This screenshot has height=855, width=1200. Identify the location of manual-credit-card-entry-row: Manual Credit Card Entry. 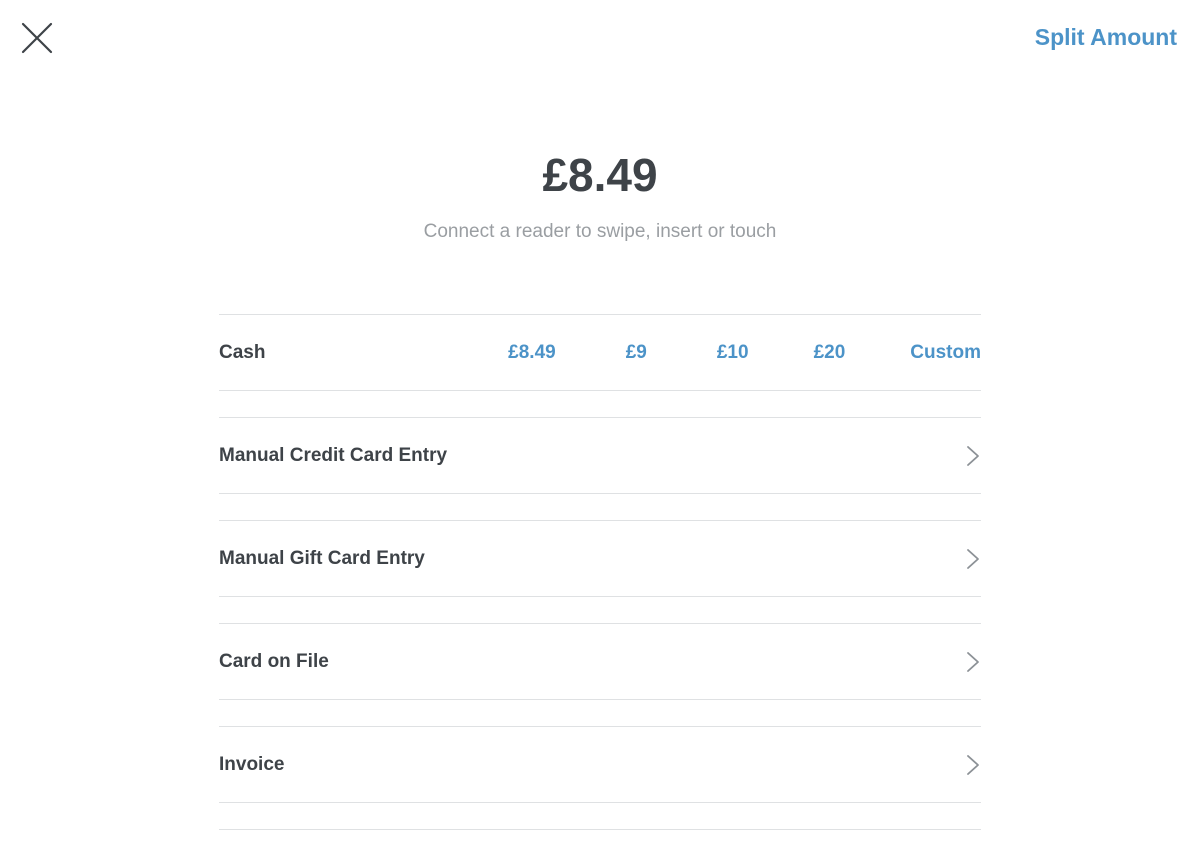
(600, 455).